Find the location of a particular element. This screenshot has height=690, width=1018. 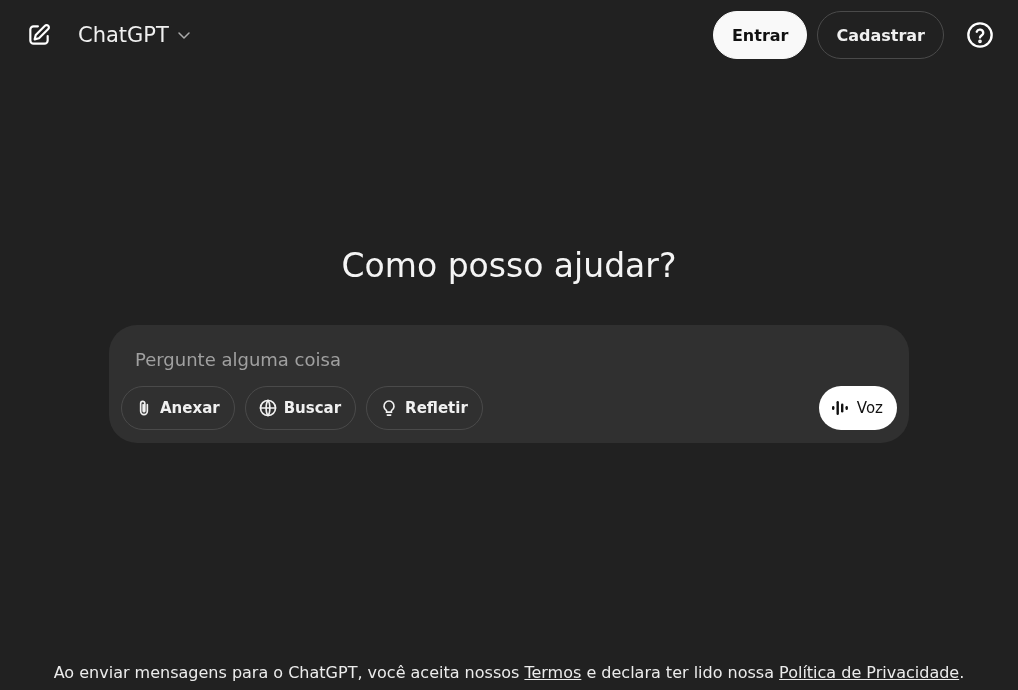

prompt-field: Pergunte alguma coisa Anexar Buscar Refletir Voz is located at coordinates (509, 384).